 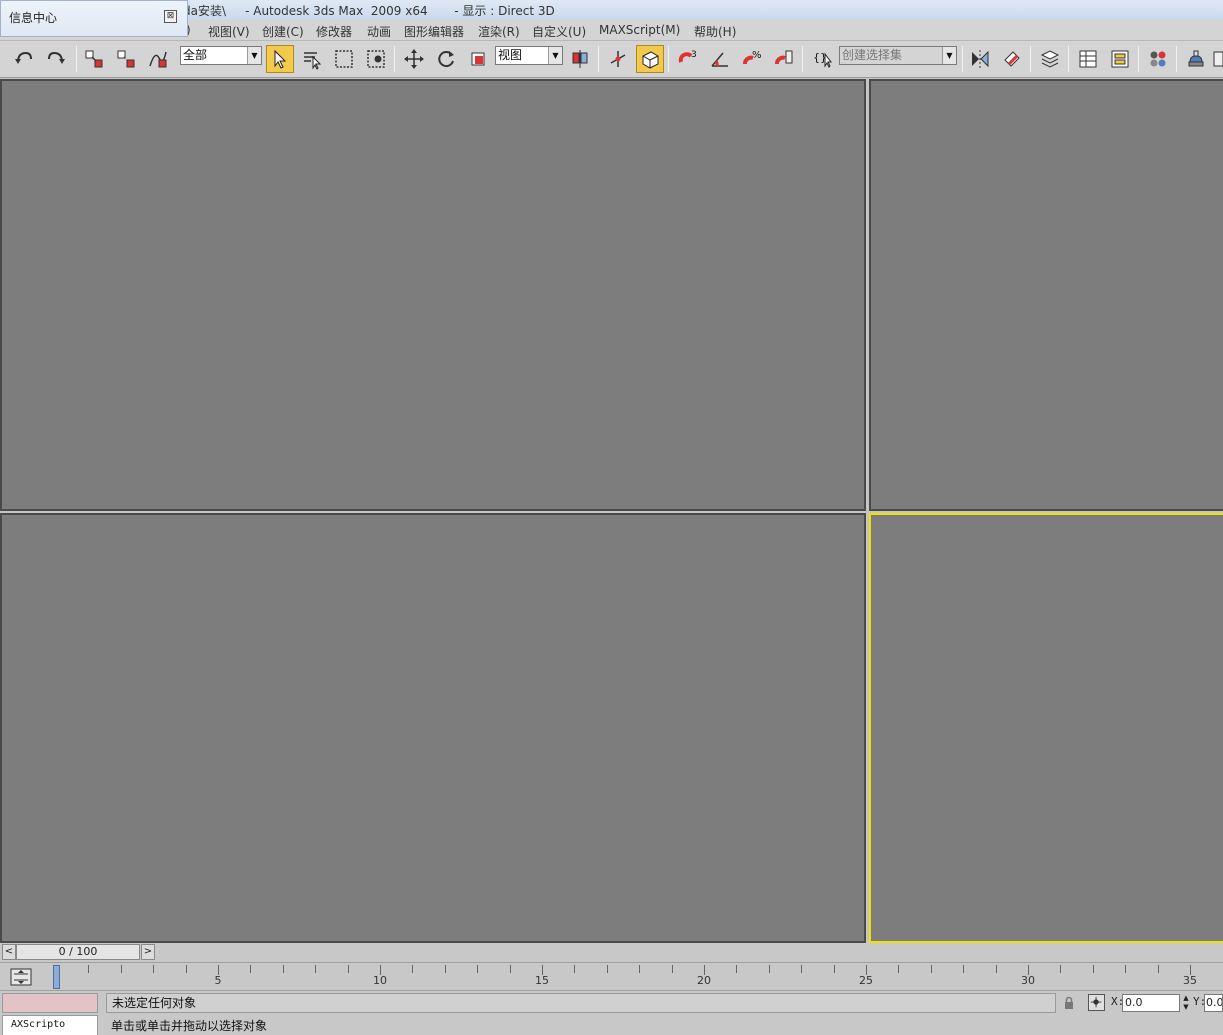 What do you see at coordinates (1120, 59) in the screenshot?
I see `schematic-view-icon` at bounding box center [1120, 59].